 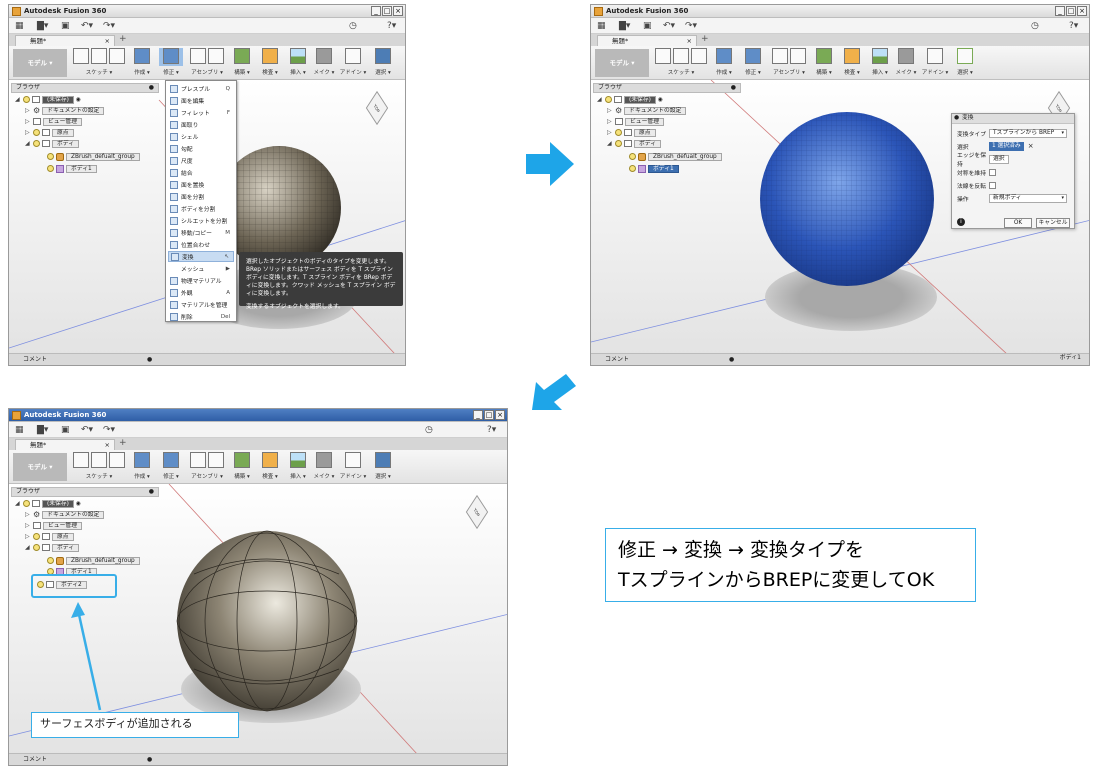 What do you see at coordinates (647, 40) in the screenshot?
I see `document-tab: 無題* ×` at bounding box center [647, 40].